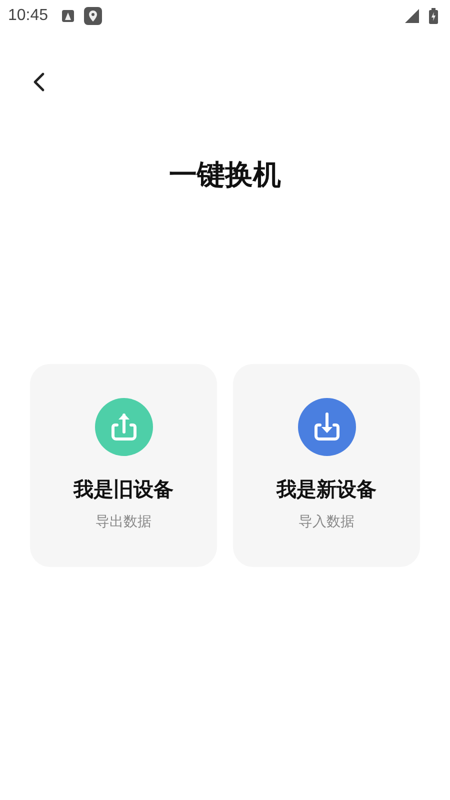  What do you see at coordinates (433, 16) in the screenshot?
I see `battery-icon` at bounding box center [433, 16].